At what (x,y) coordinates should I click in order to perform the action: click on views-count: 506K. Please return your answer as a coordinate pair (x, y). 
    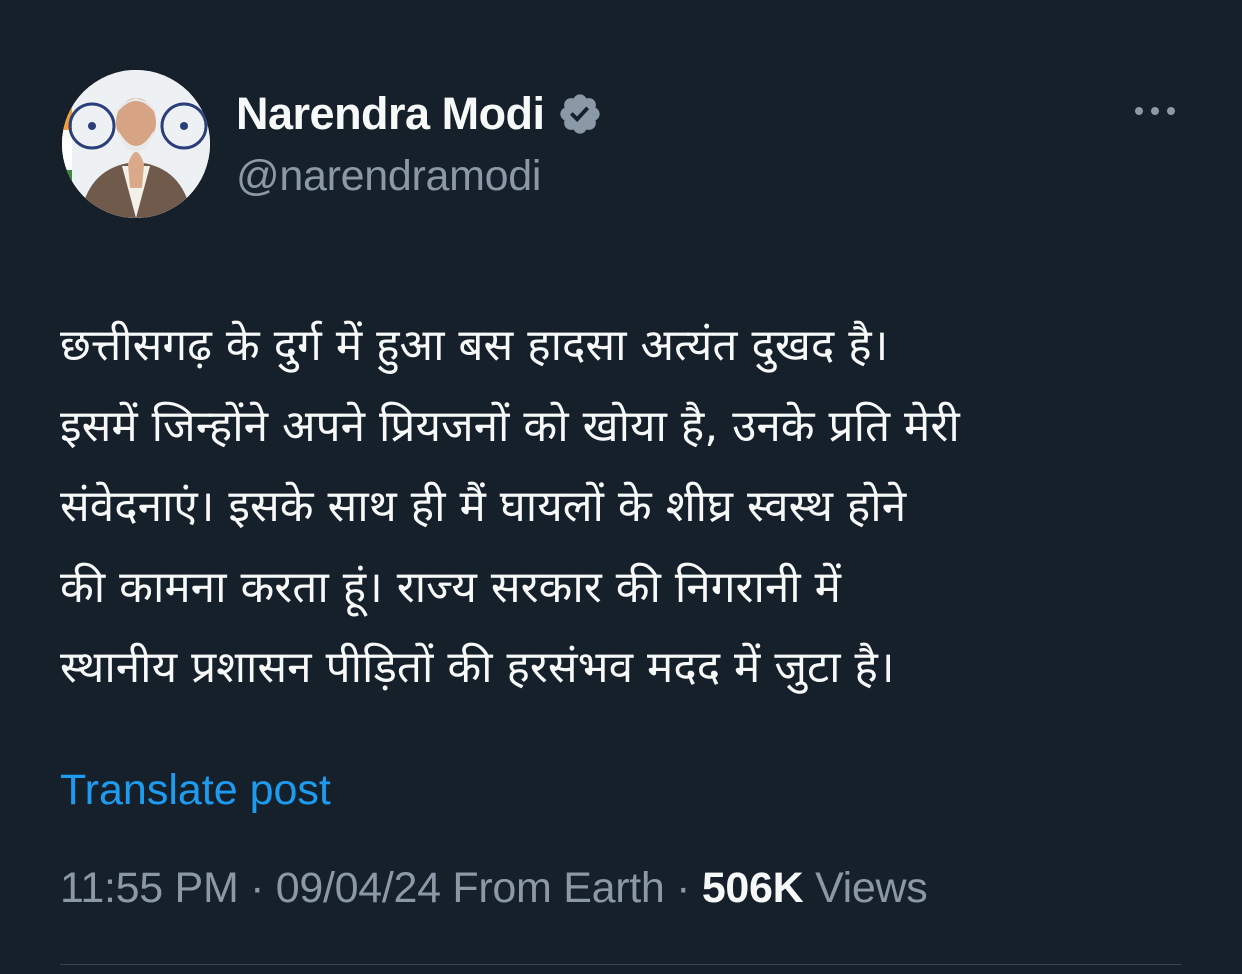
    Looking at the image, I should click on (753, 888).